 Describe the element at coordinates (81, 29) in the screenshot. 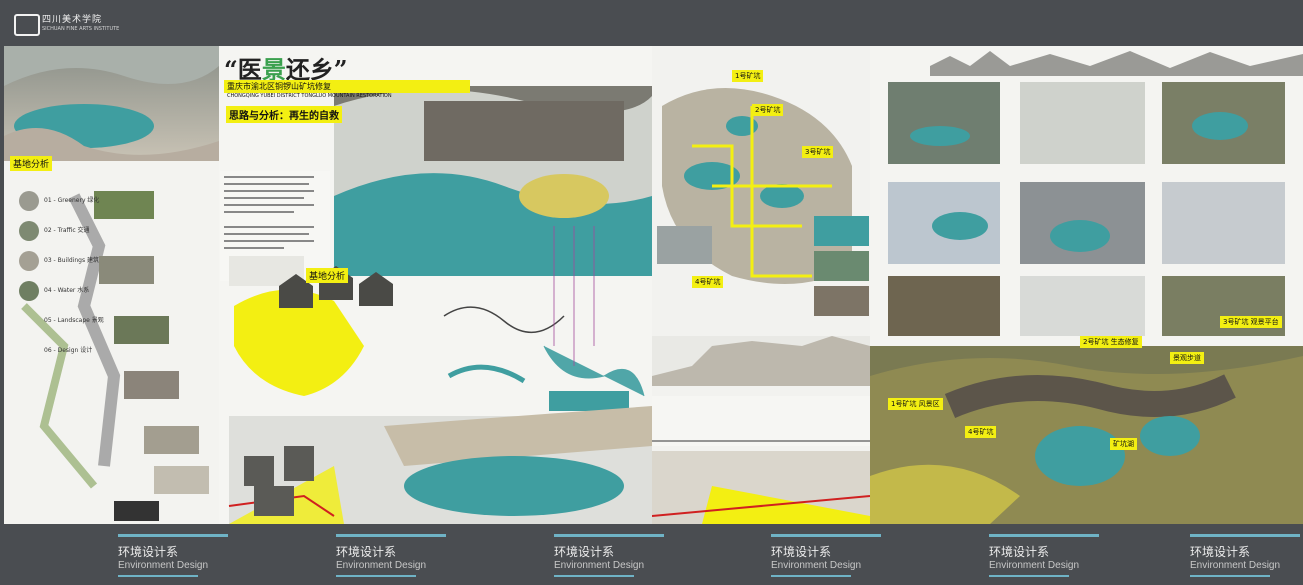

I see `logo-text-en: SICHUAN FINE ARTS INSTITUTE` at that location.